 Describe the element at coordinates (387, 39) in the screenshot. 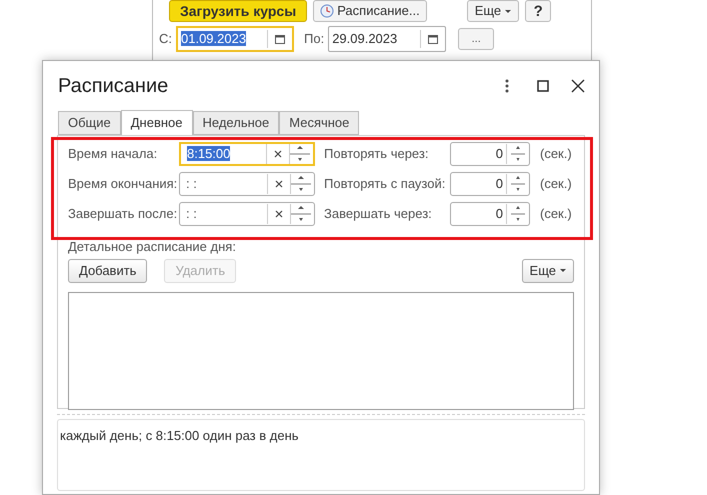

I see `date-field: 29.09.2023` at that location.